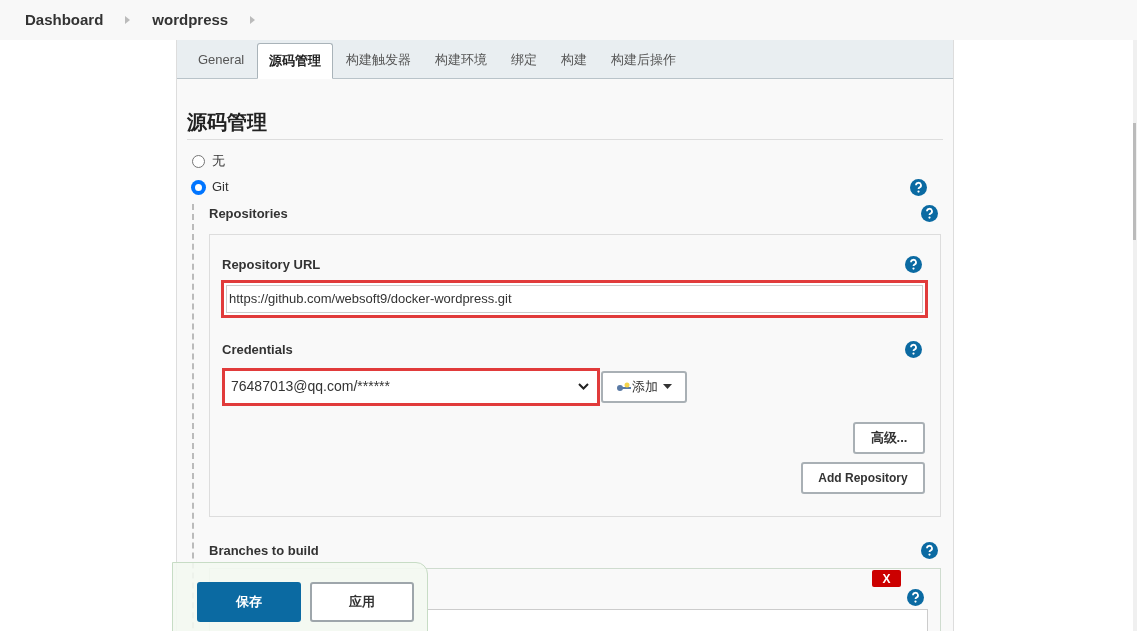  I want to click on field-label: Repository URL, so click(271, 264).